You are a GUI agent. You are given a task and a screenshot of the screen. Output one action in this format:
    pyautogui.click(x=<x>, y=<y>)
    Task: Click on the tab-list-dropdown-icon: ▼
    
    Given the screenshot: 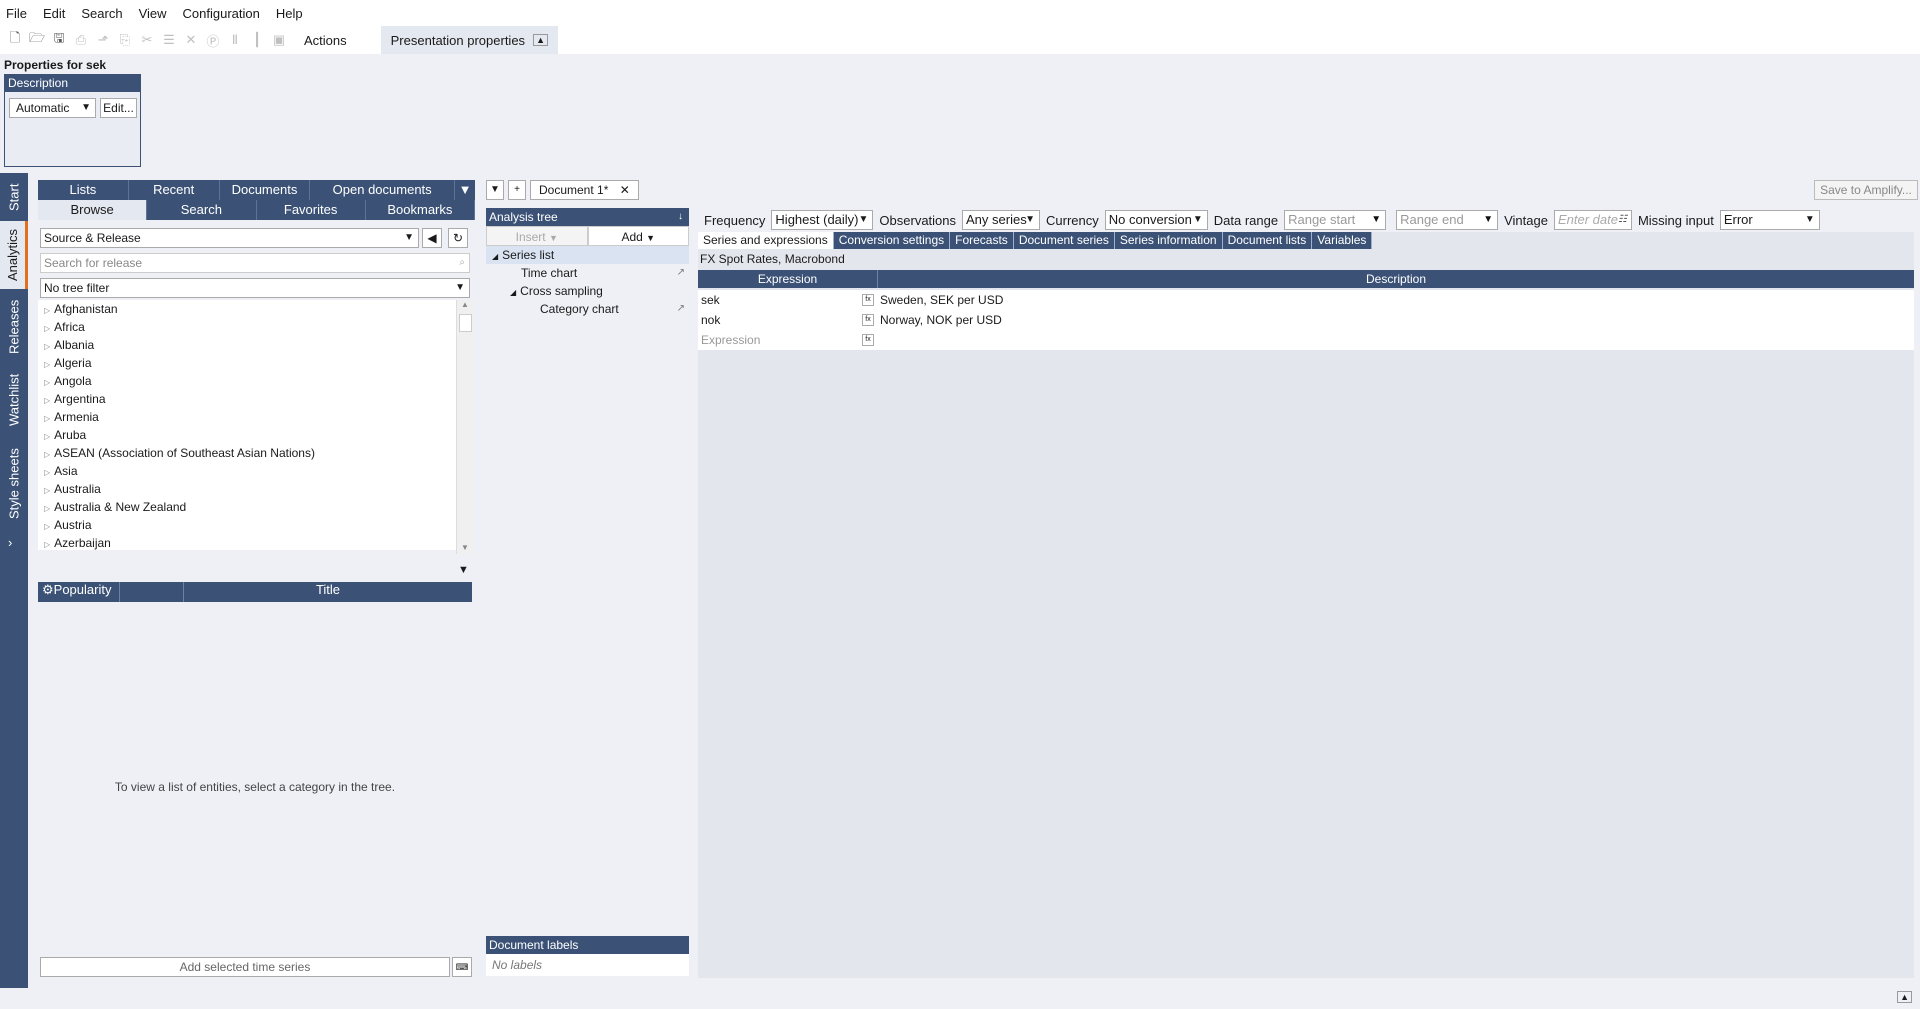 What is the action you would take?
    pyautogui.click(x=495, y=190)
    